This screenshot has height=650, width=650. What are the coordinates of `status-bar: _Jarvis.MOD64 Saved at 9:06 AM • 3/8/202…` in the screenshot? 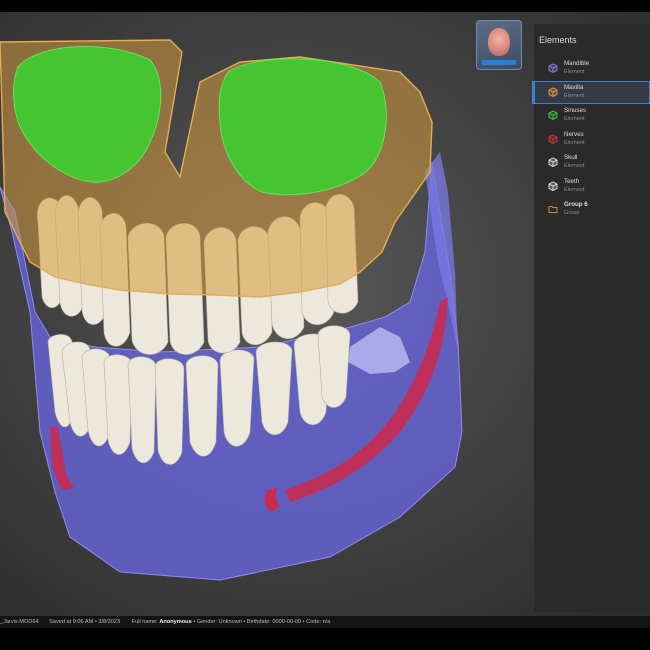 It's located at (325, 622).